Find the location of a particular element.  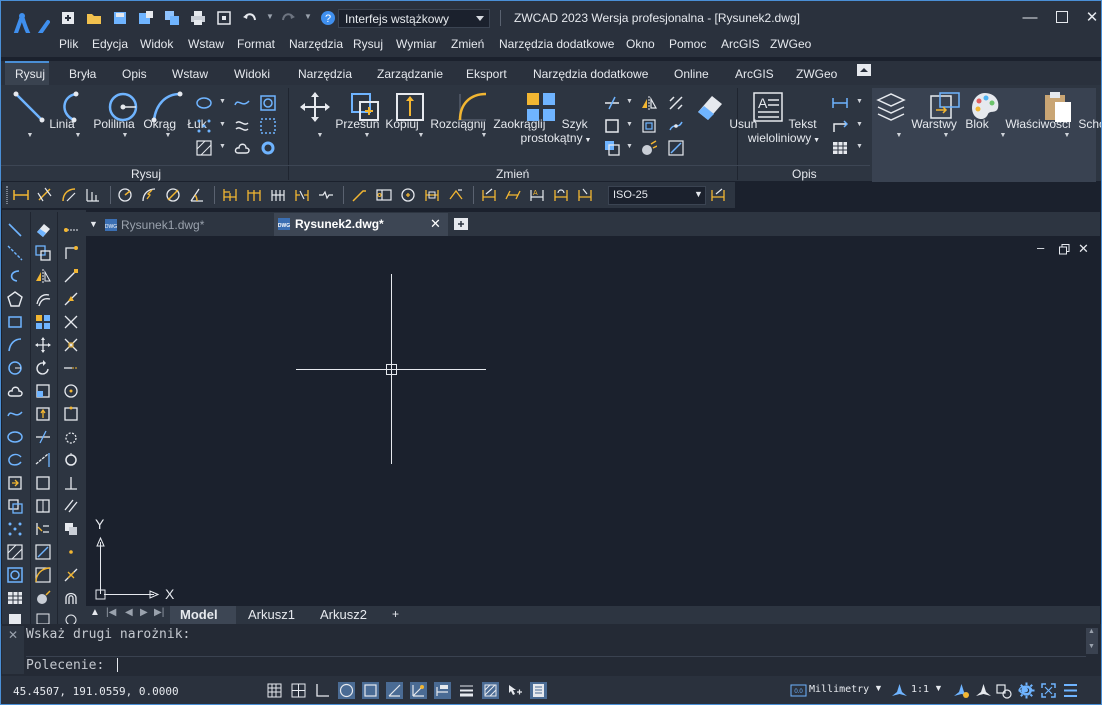

fillet-tool: Zaokrąglij ▼ is located at coordinates (500, 114).